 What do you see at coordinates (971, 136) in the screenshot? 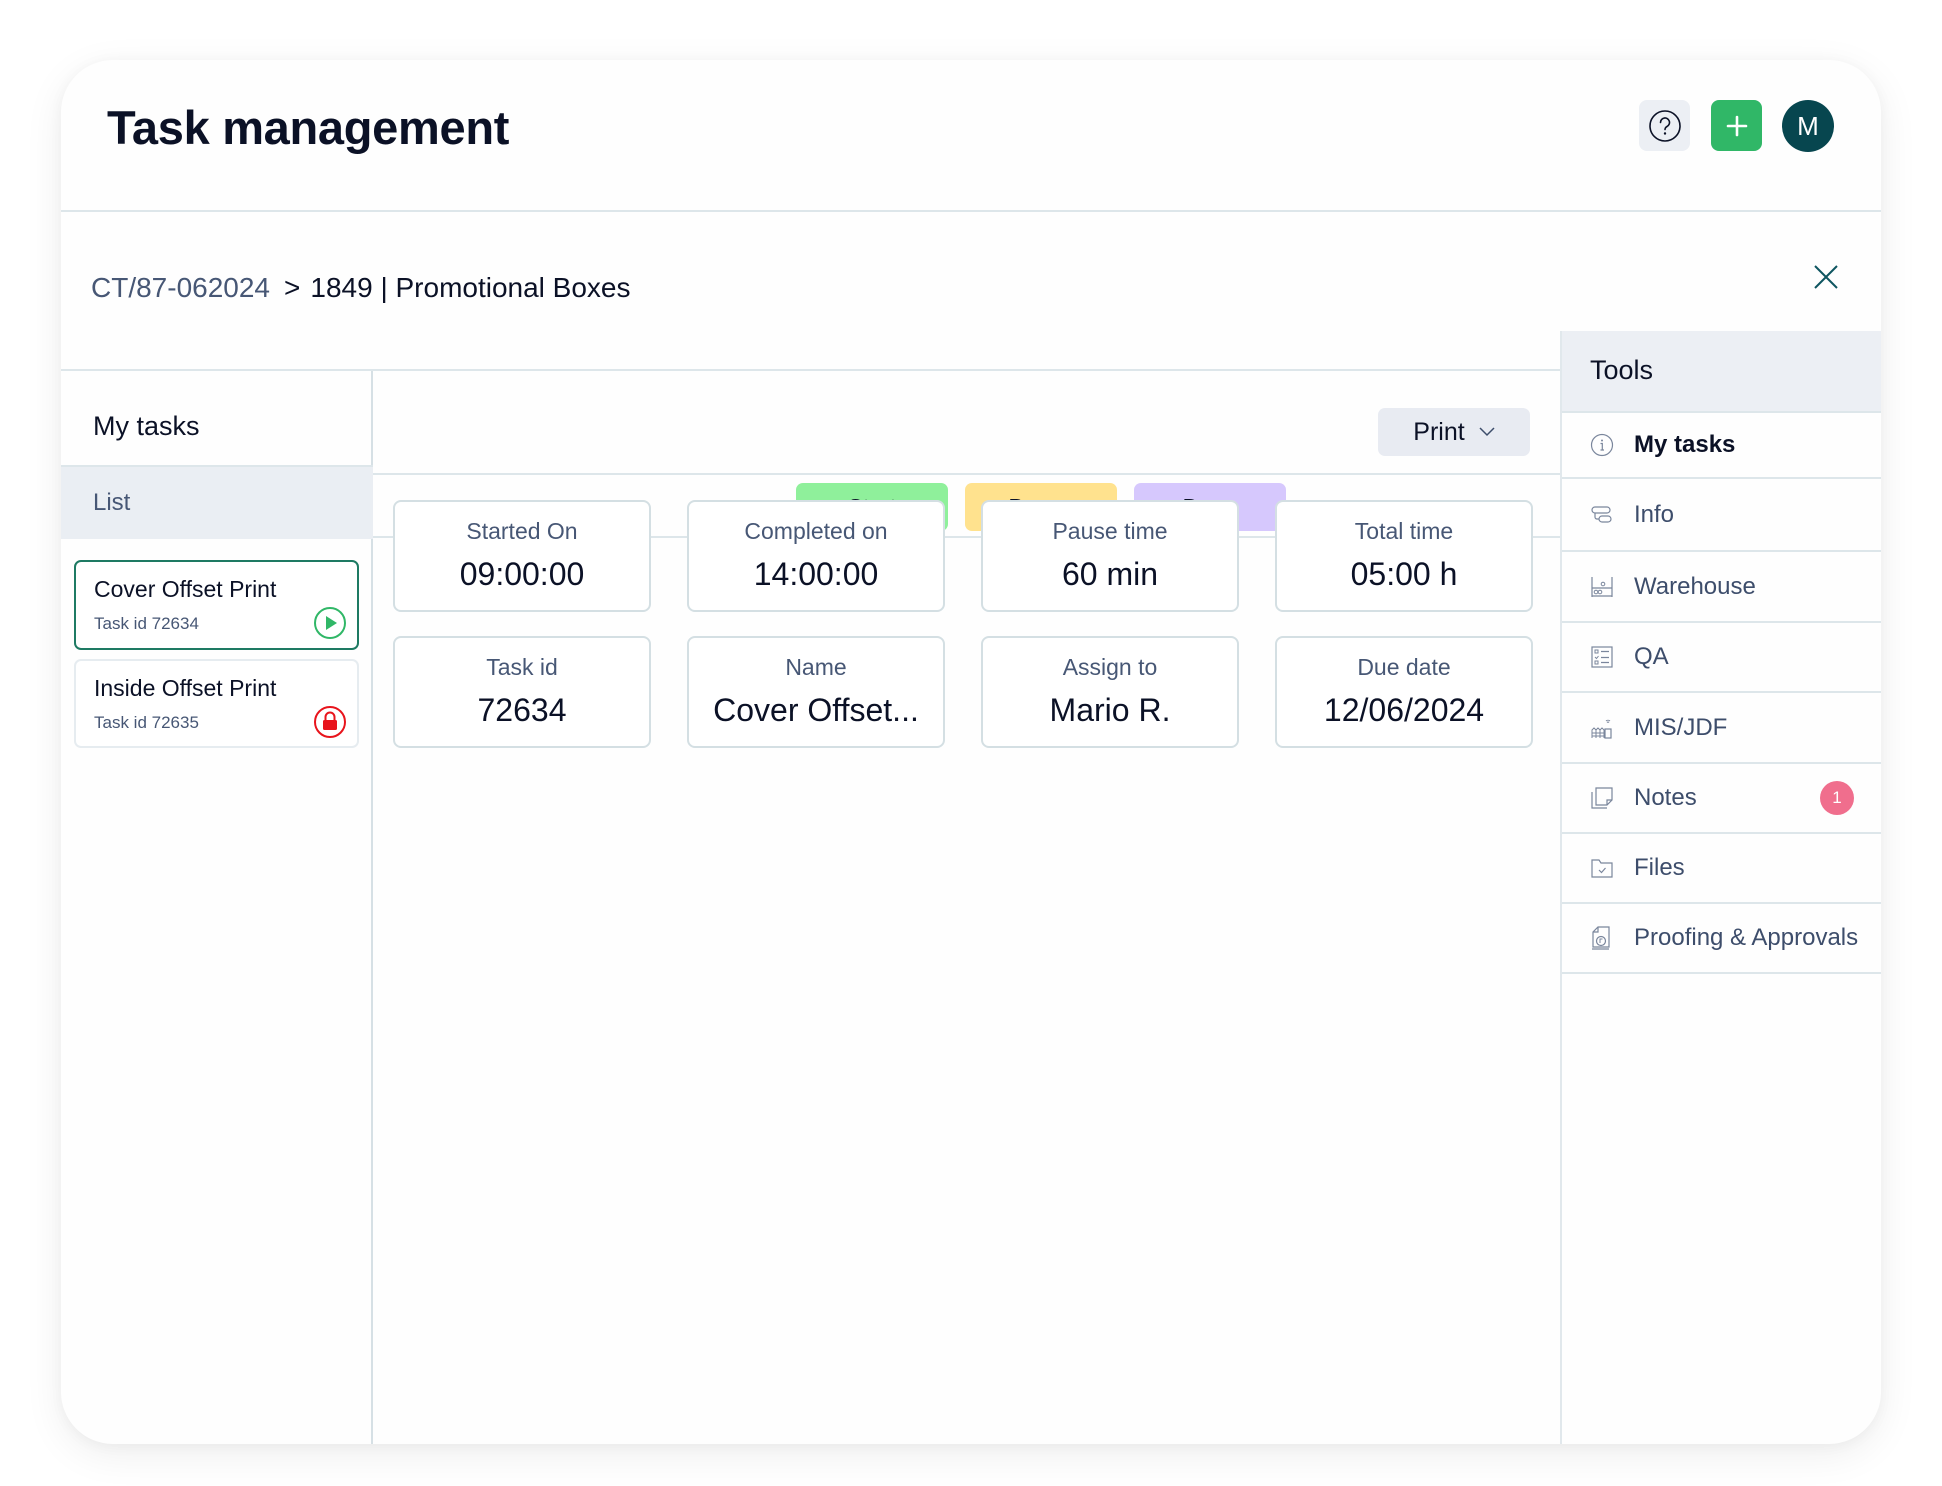
I see `app-header: Task management M` at bounding box center [971, 136].